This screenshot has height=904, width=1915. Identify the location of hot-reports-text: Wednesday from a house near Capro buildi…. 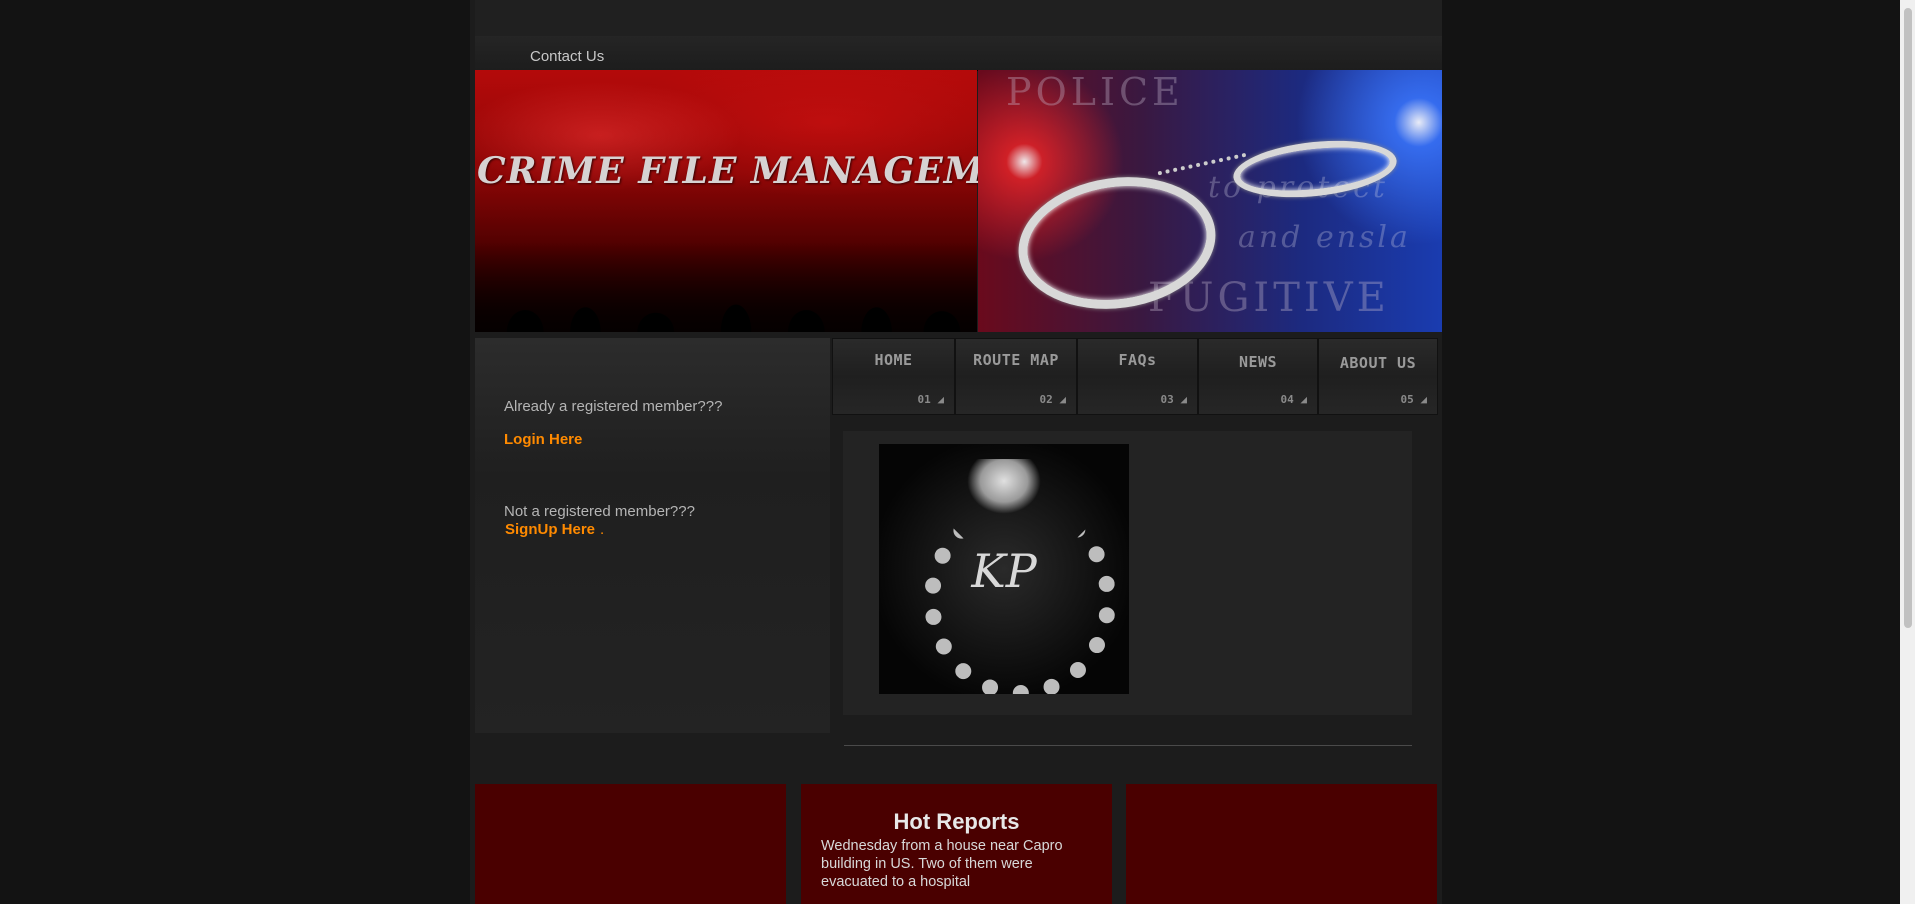
(942, 864).